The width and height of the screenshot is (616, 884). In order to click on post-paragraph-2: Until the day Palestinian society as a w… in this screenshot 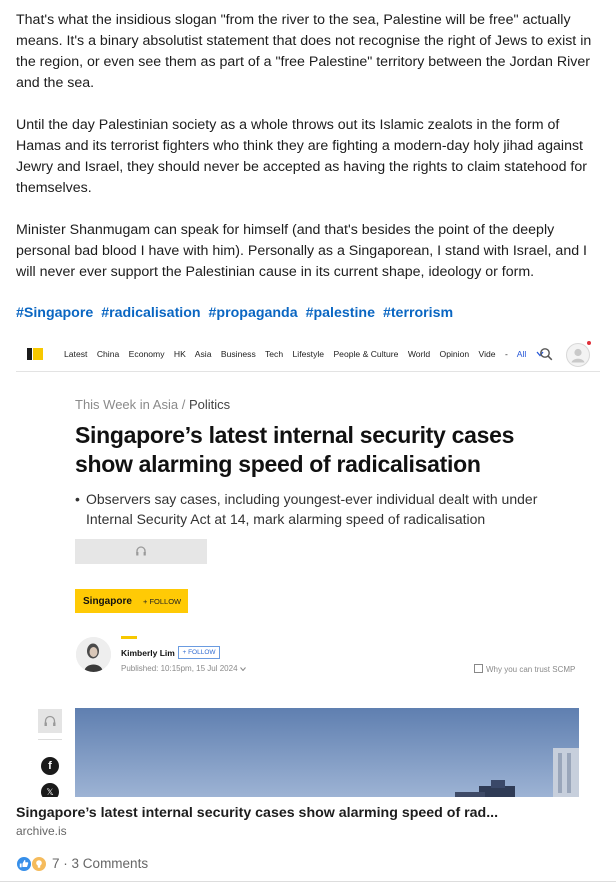, I will do `click(301, 156)`.